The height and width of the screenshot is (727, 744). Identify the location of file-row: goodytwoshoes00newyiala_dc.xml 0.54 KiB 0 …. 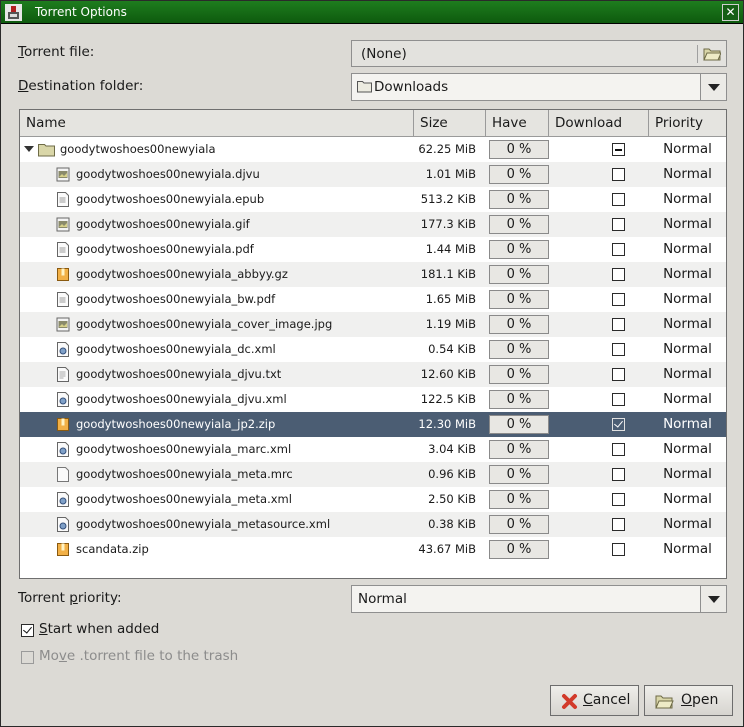
(373, 349).